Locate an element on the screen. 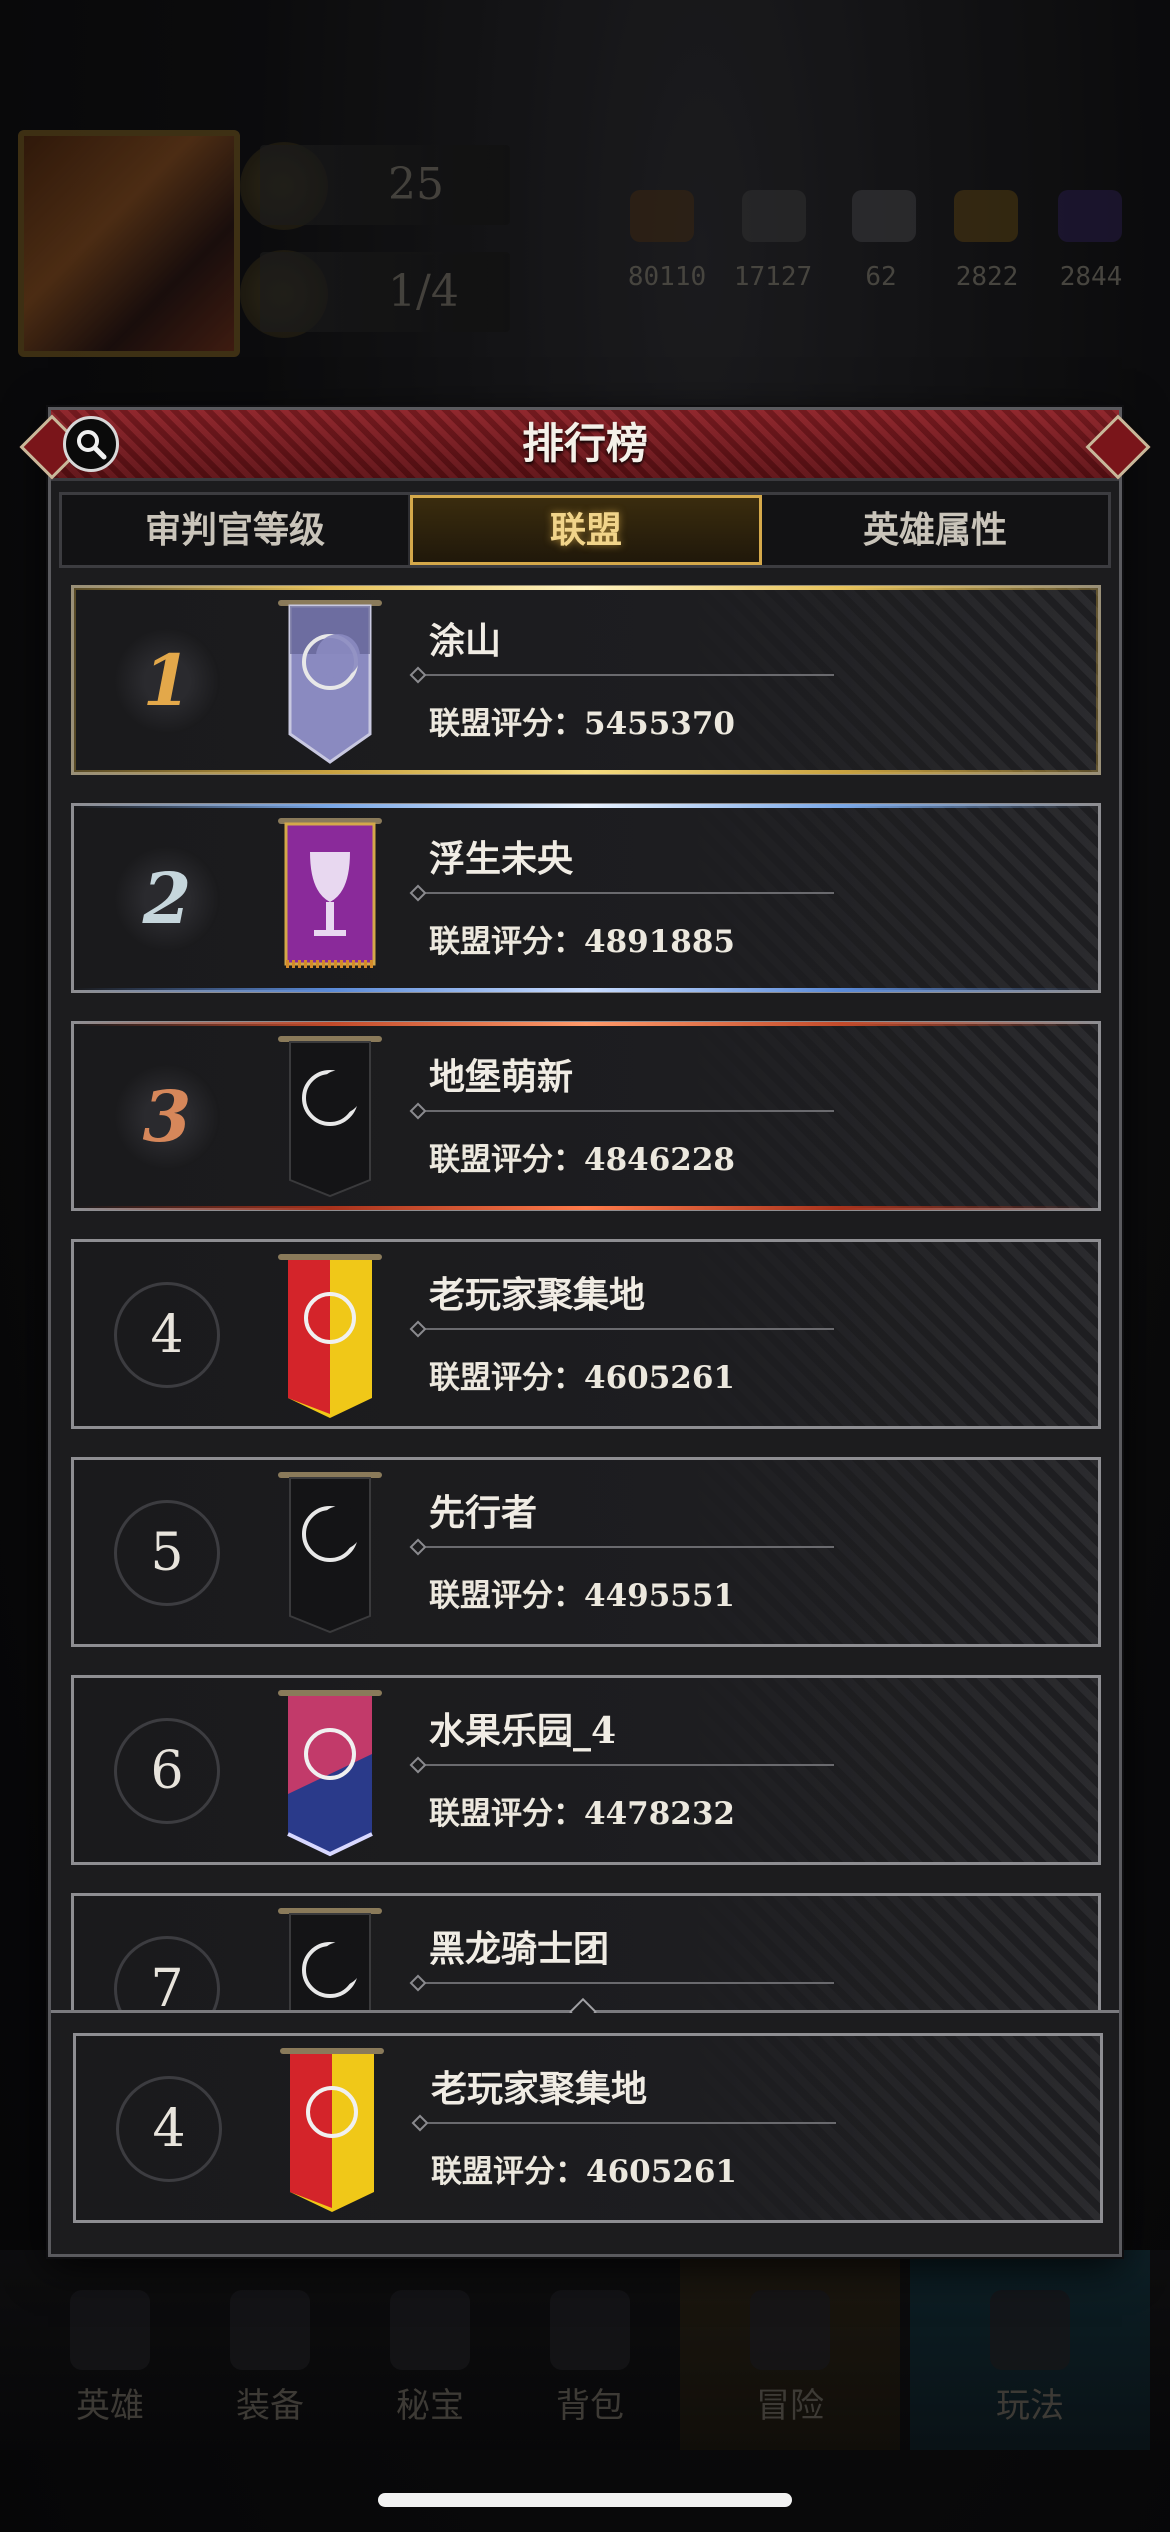 The image size is (1170, 2532). alliance-name: 浮生未央 is located at coordinates (501, 859).